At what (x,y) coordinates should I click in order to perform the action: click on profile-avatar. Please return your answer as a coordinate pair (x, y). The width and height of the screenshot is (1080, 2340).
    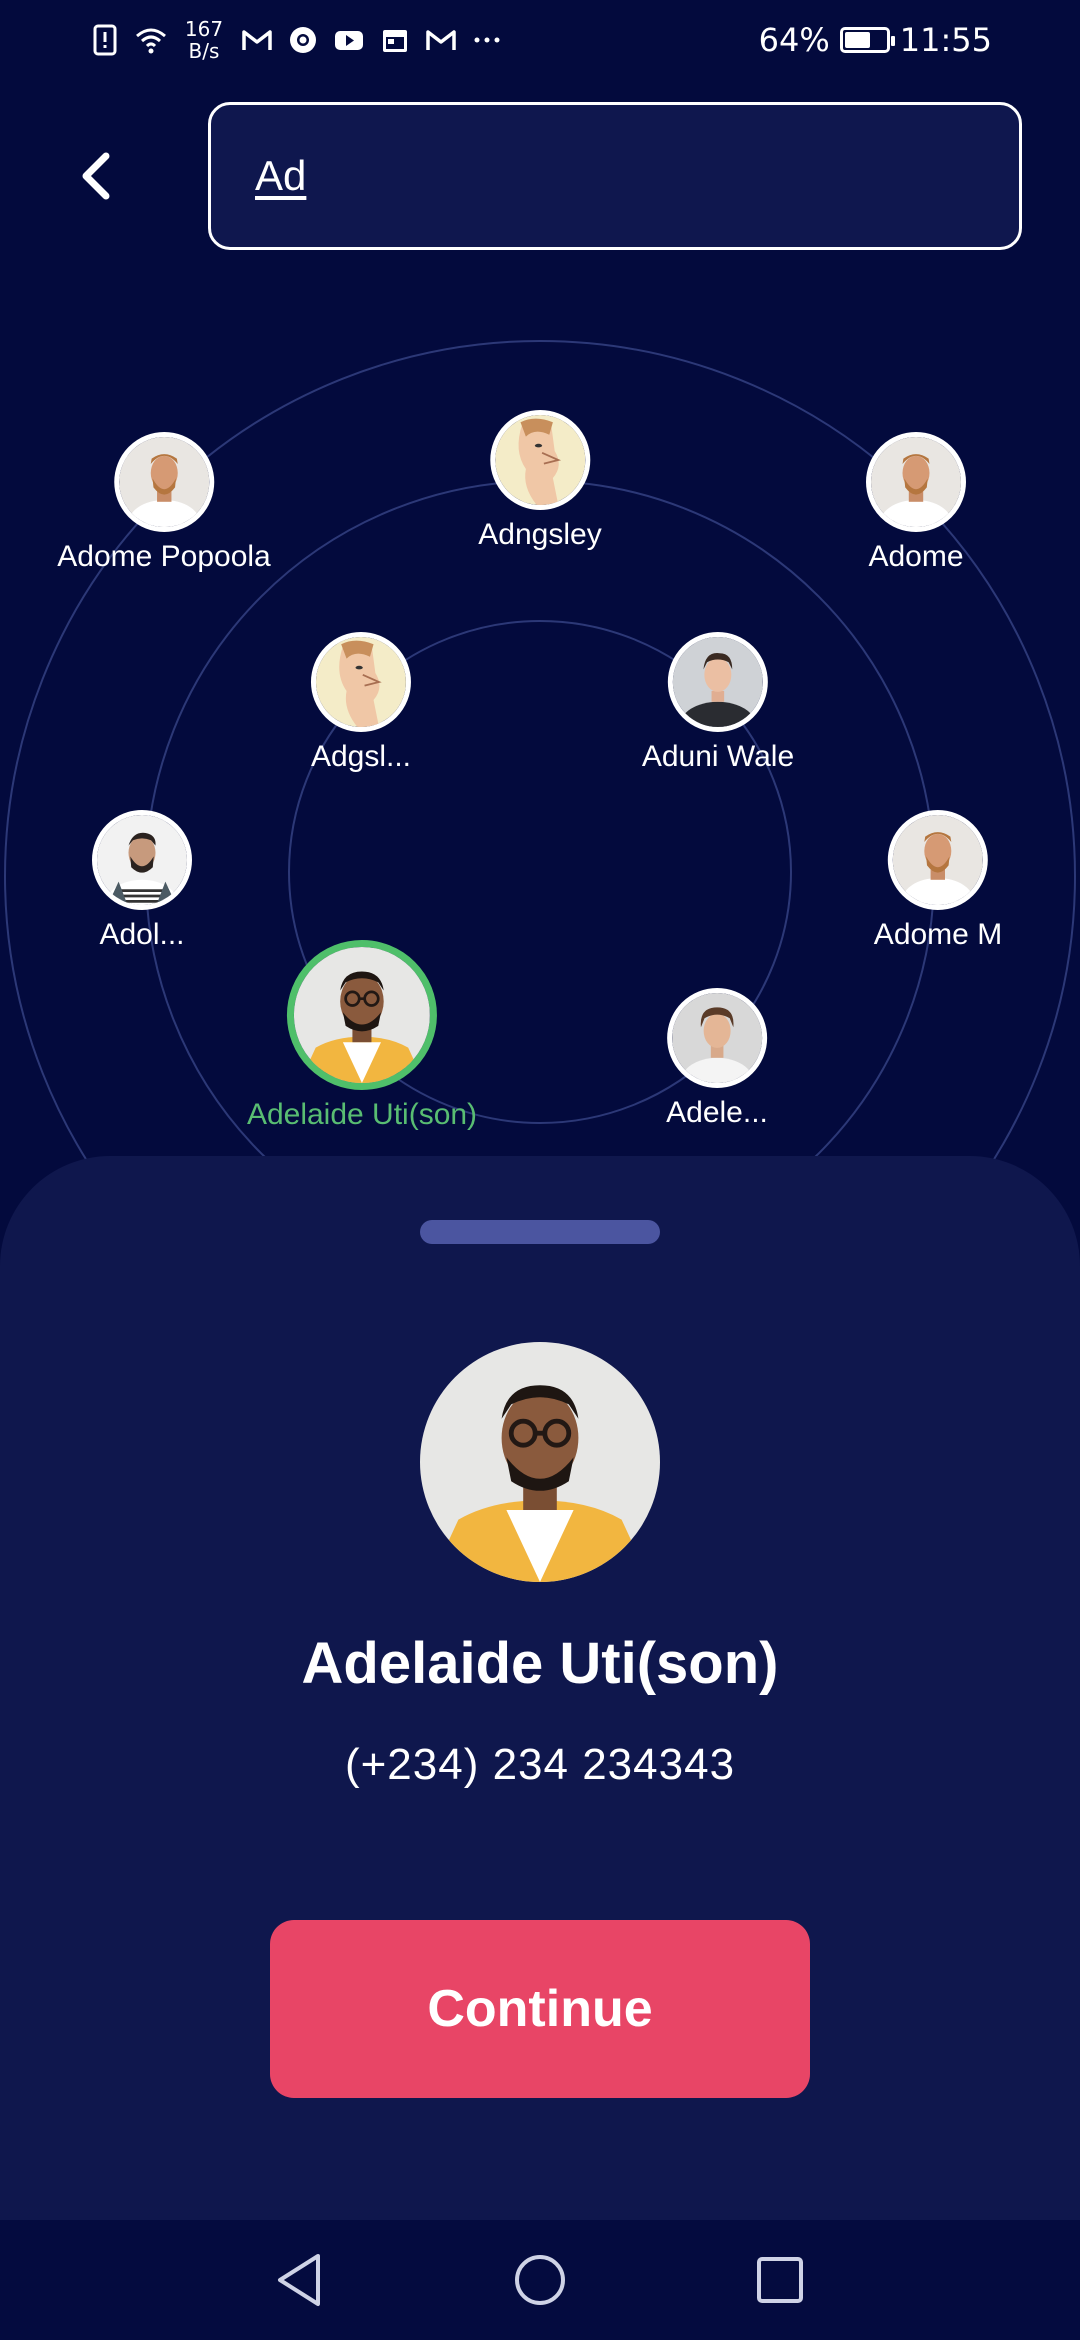
    Looking at the image, I should click on (540, 1462).